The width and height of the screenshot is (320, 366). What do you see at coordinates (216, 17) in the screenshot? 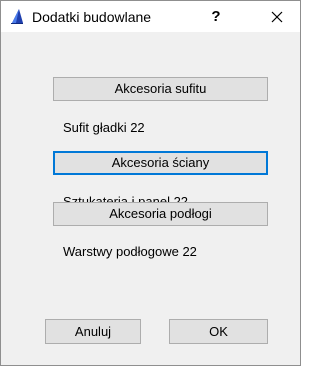
I see `help-button: ?` at bounding box center [216, 17].